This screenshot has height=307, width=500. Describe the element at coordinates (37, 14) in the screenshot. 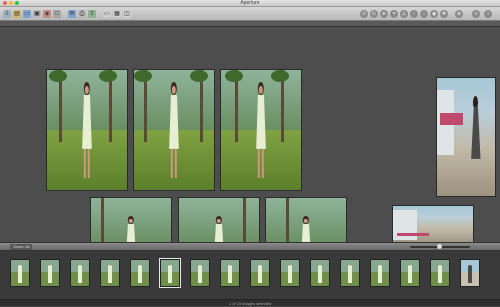

I see `album-icon: ▣` at that location.